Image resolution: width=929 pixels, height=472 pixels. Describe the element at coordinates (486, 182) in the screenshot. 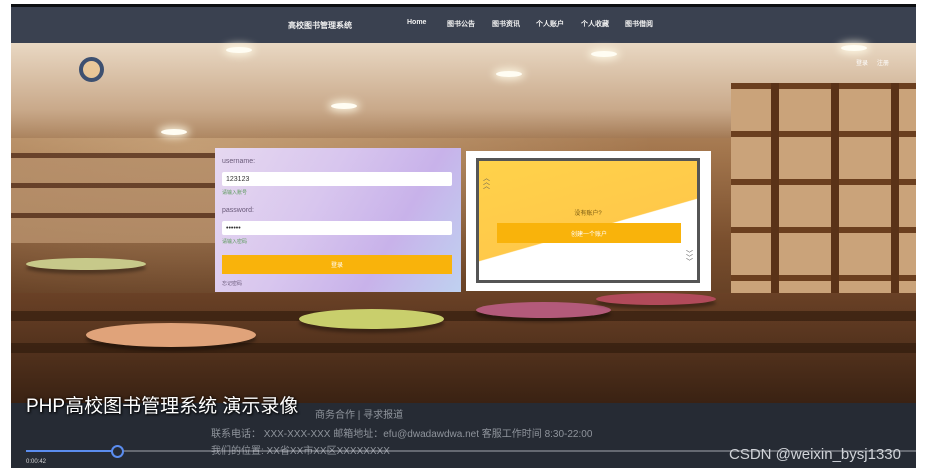

I see `chevrons-up-icon: ︿ ︿ ︿` at that location.